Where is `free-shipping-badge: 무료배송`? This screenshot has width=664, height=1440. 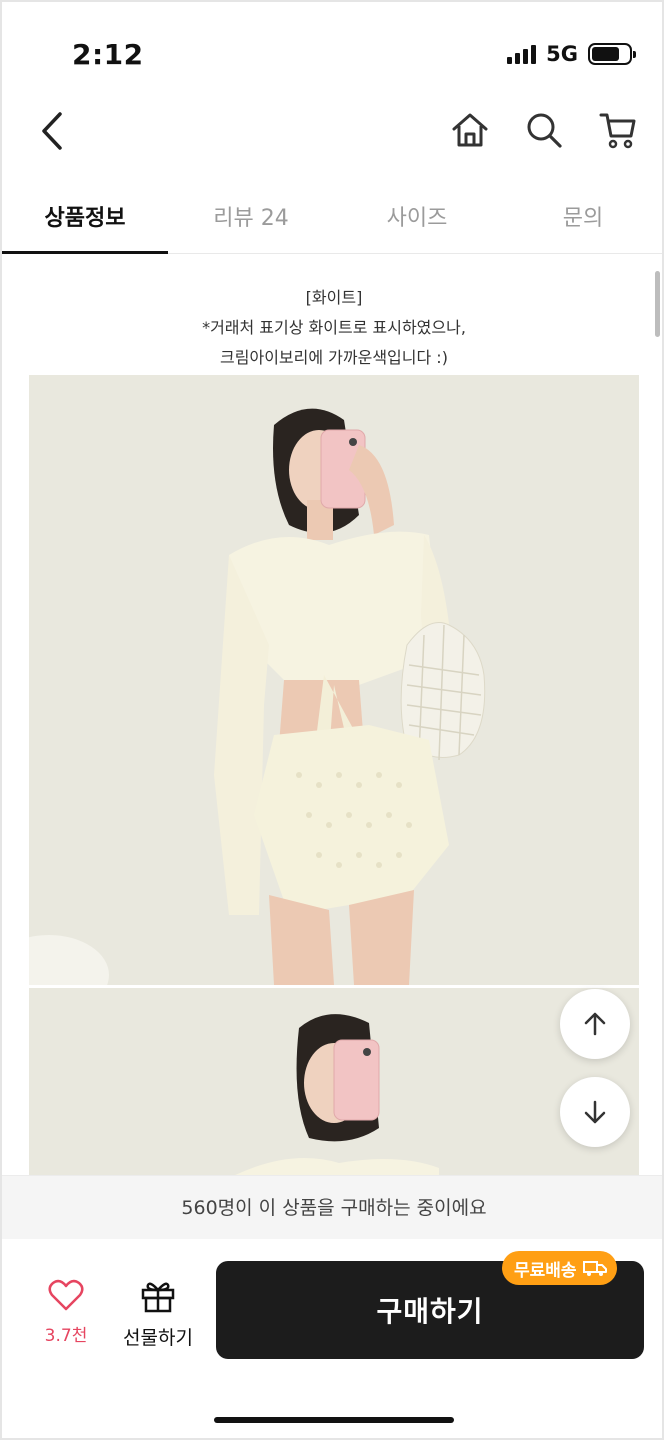
free-shipping-badge: 무료배송 is located at coordinates (559, 1268).